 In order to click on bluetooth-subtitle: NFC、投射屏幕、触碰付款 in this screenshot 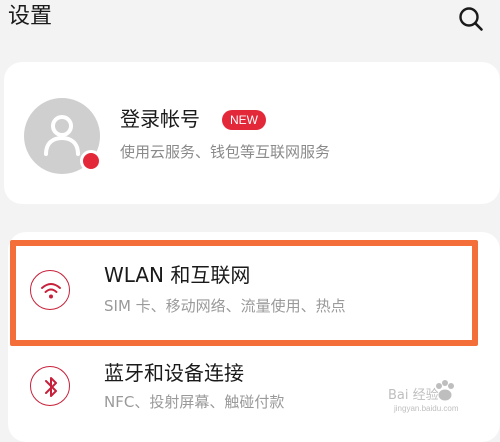, I will do `click(194, 402)`.